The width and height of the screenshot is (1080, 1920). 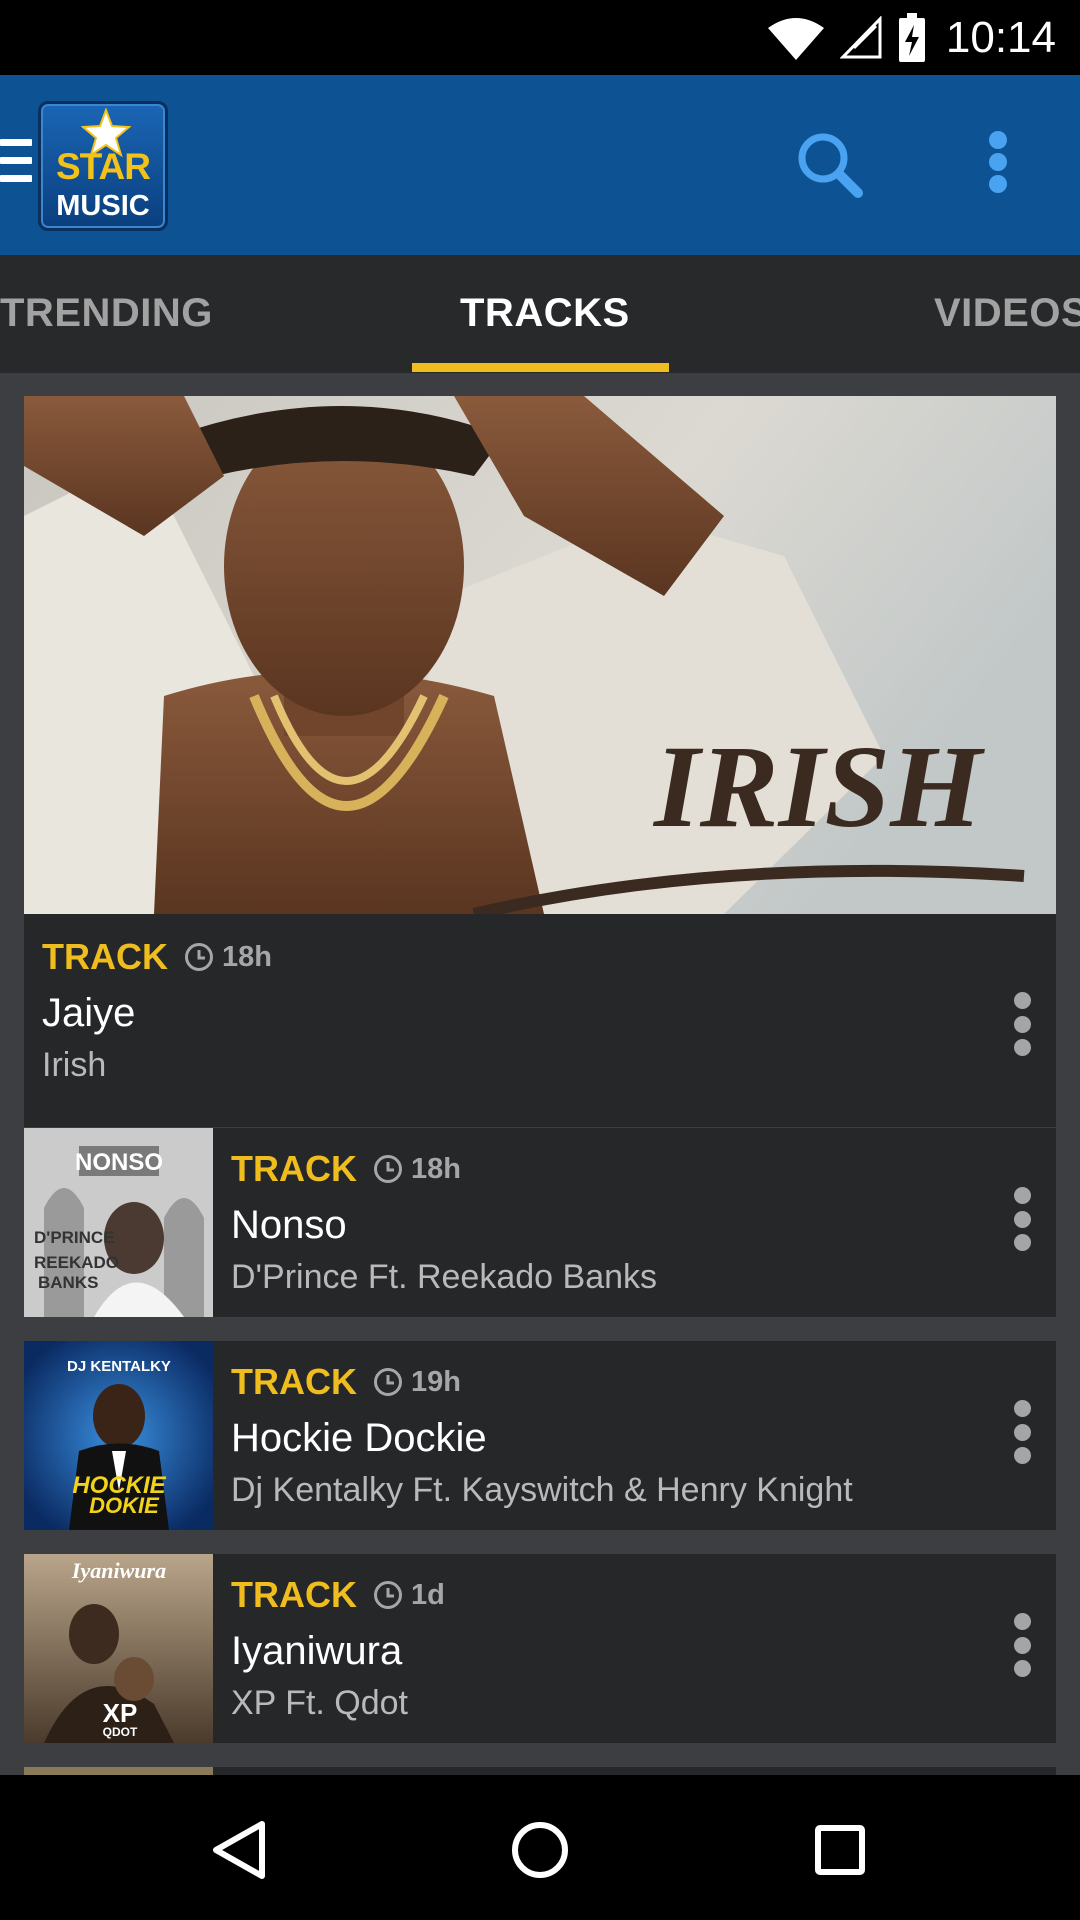 What do you see at coordinates (68, 1282) in the screenshot?
I see `svg-text: BANKS` at bounding box center [68, 1282].